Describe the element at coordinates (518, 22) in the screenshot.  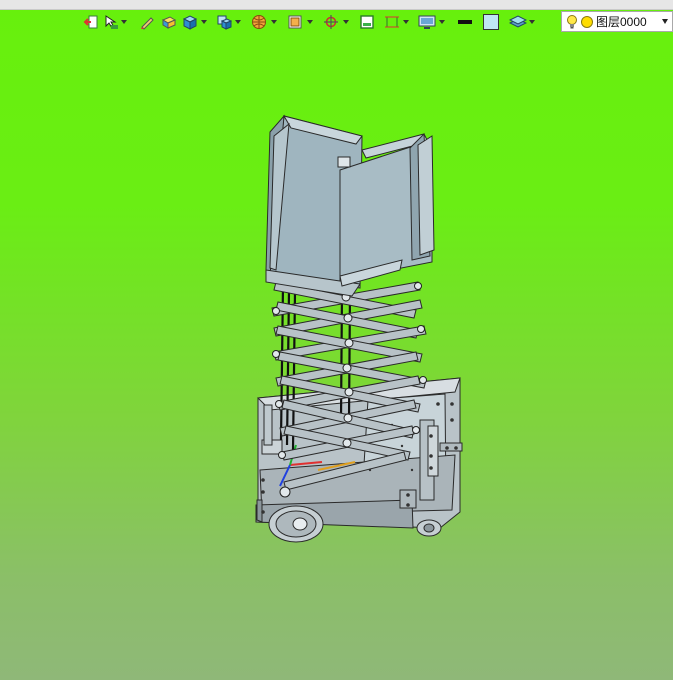
I see `layers-plane-icon` at that location.